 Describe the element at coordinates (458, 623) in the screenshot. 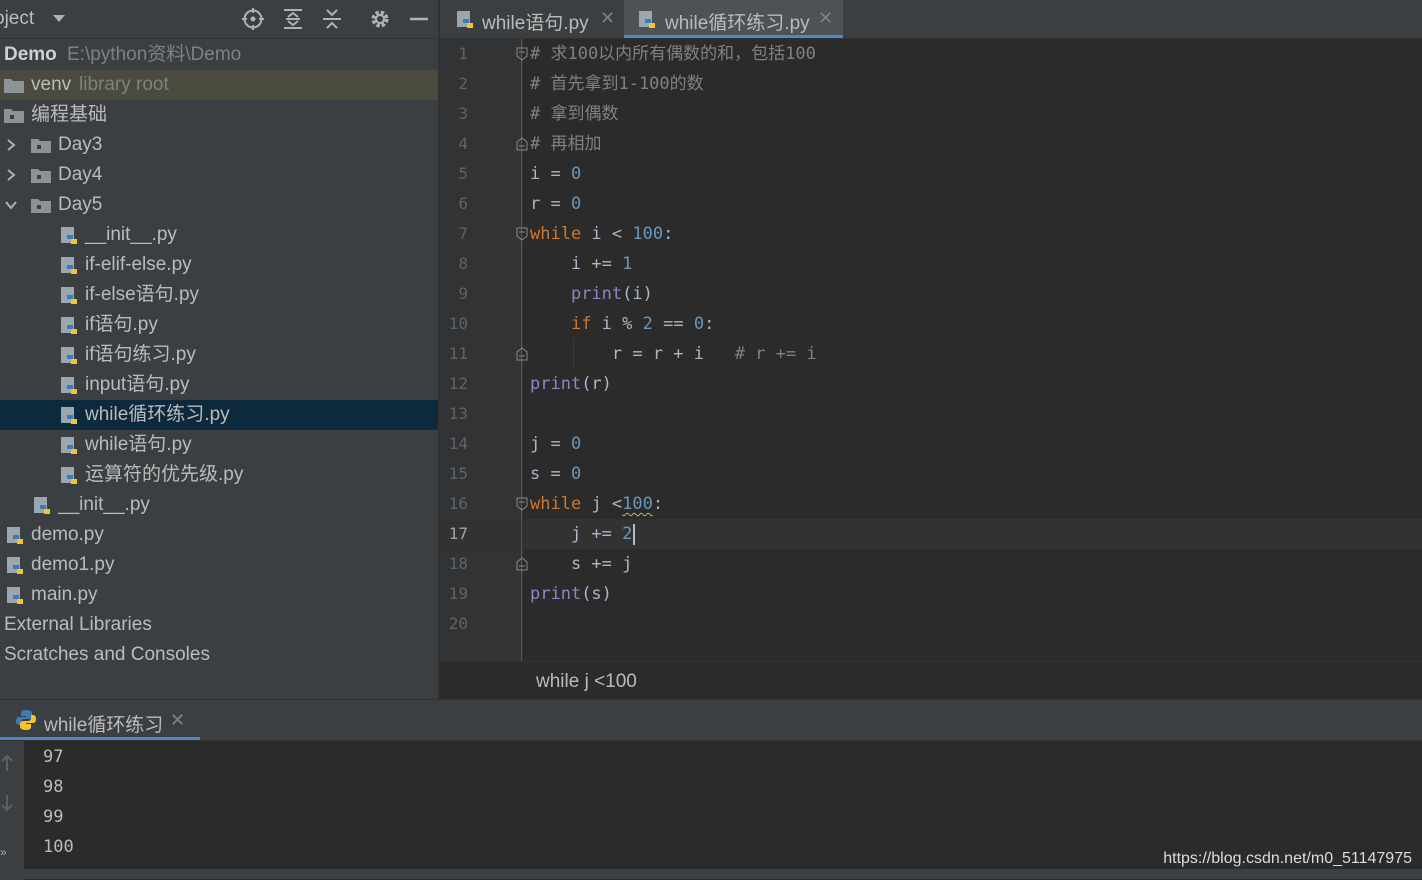

I see `line-number: 20` at that location.